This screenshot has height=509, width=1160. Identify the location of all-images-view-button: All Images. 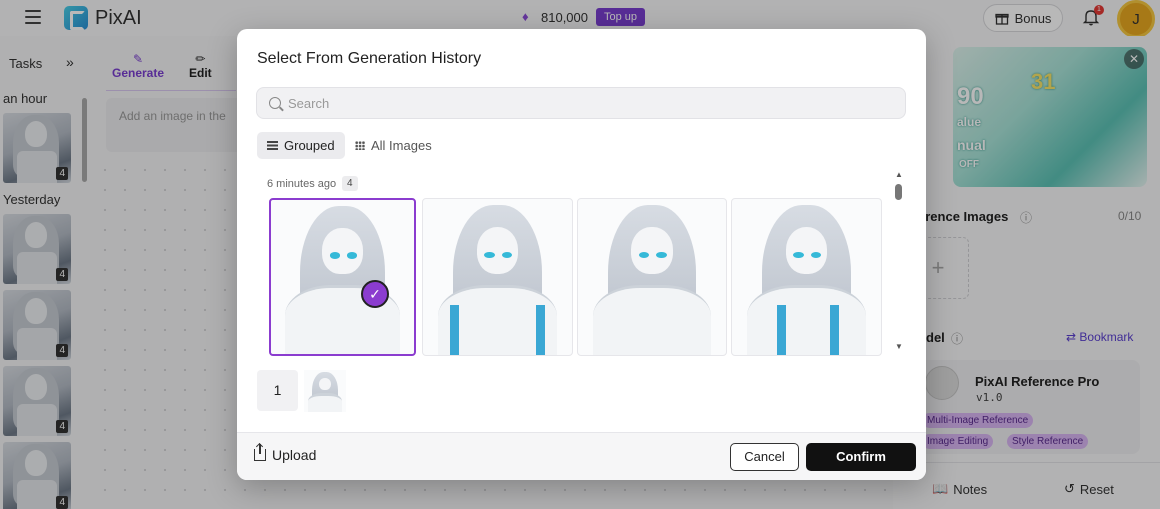
(393, 145).